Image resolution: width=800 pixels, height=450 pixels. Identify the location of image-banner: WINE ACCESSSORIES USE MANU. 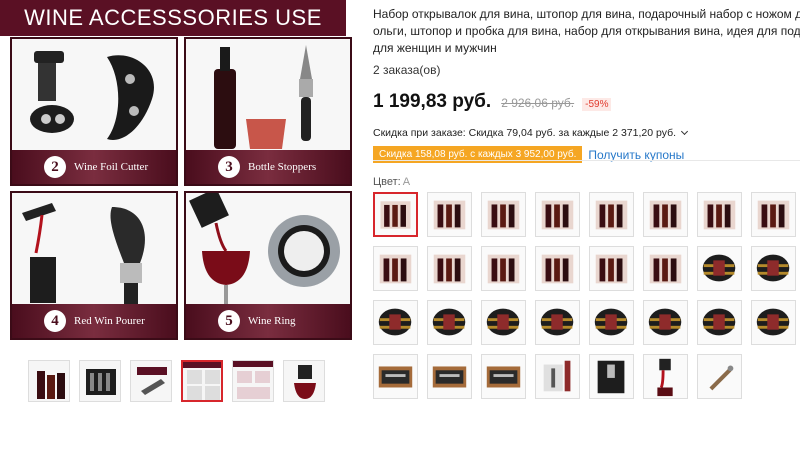
(173, 33).